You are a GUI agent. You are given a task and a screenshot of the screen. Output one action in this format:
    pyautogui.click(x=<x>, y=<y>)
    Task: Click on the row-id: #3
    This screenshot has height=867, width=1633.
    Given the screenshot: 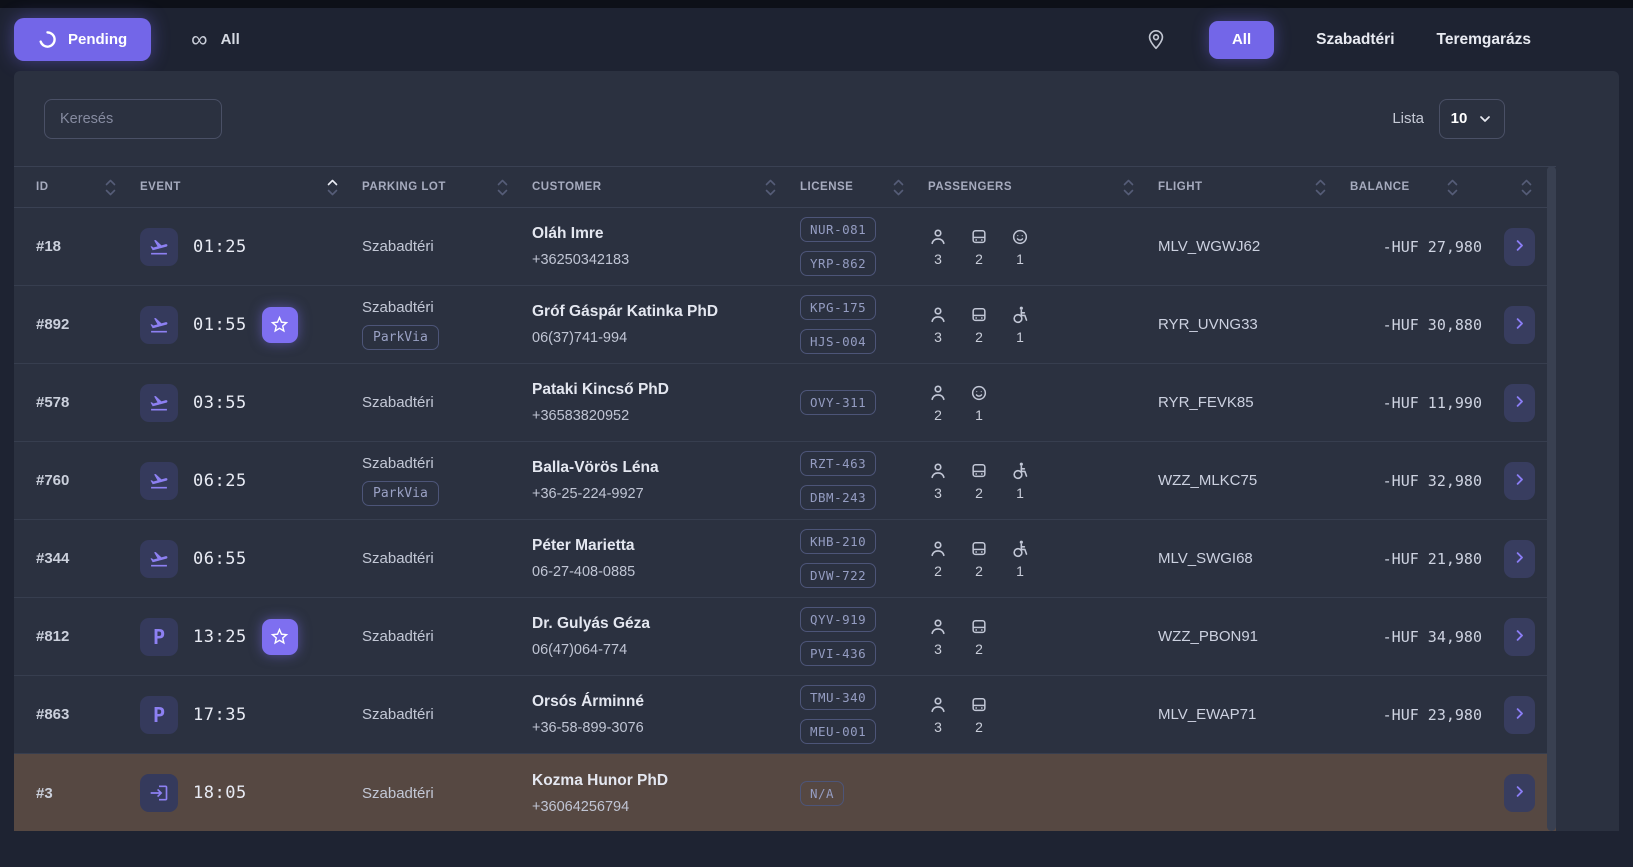 What is the action you would take?
    pyautogui.click(x=44, y=793)
    